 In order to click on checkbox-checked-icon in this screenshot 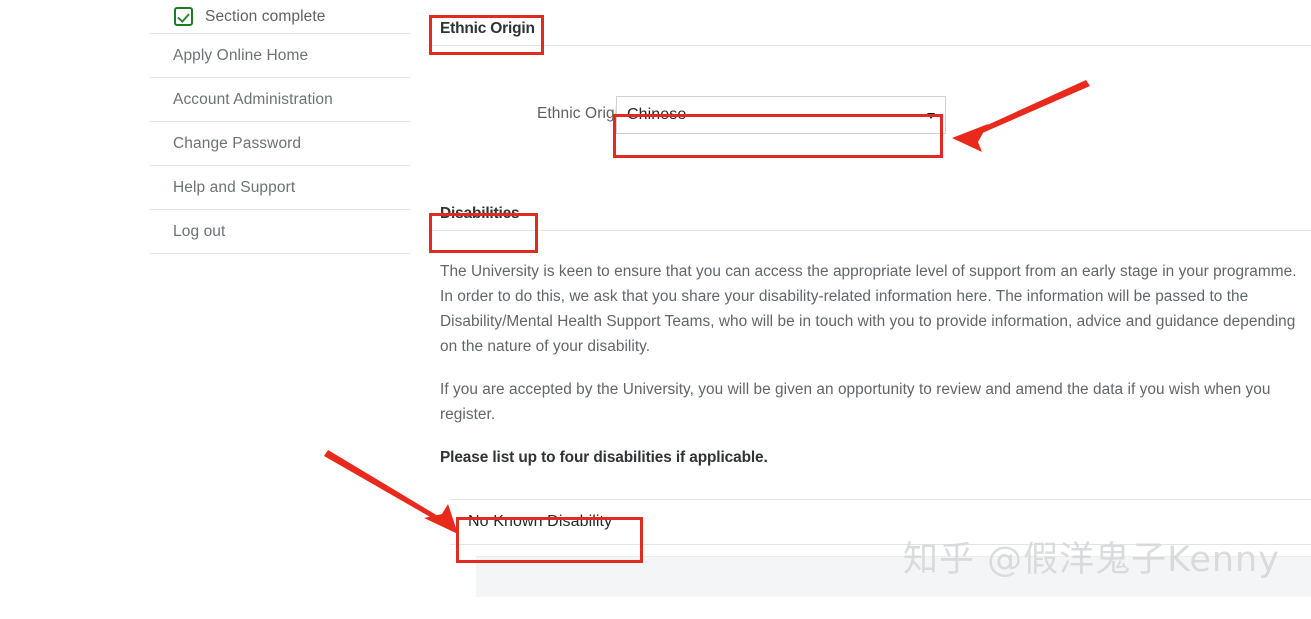, I will do `click(183, 16)`.